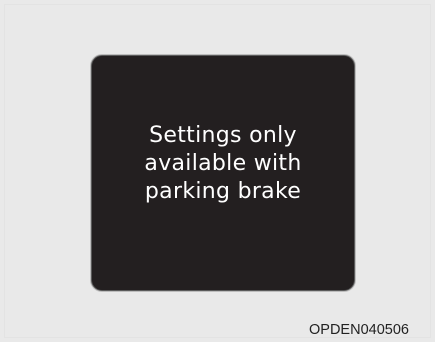 The height and width of the screenshot is (342, 435). I want to click on message-line-3: parking brake, so click(223, 191).